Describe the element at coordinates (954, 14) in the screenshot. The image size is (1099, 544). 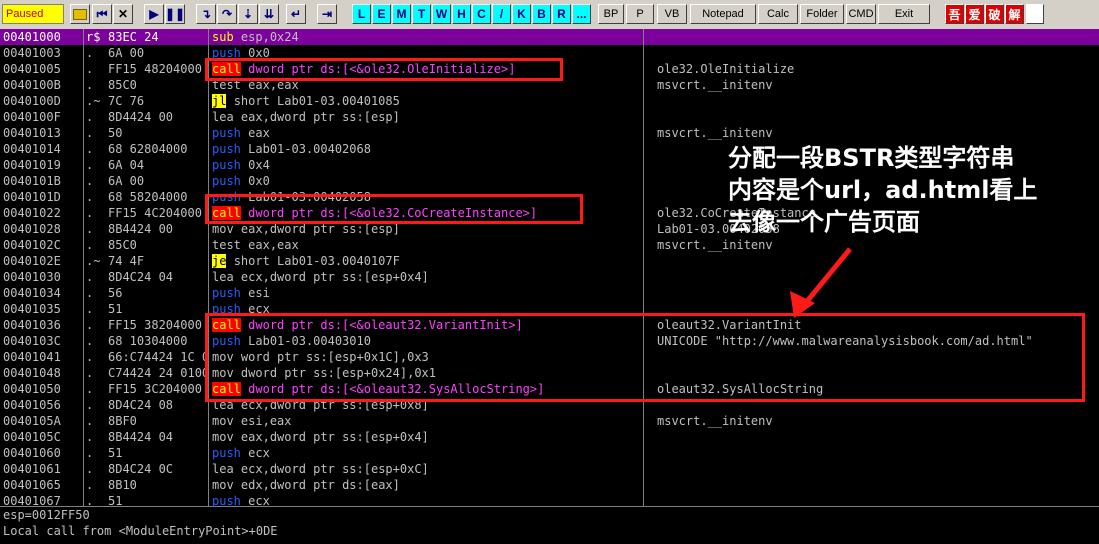
I see `toolbar-cn-wu: 吾` at that location.